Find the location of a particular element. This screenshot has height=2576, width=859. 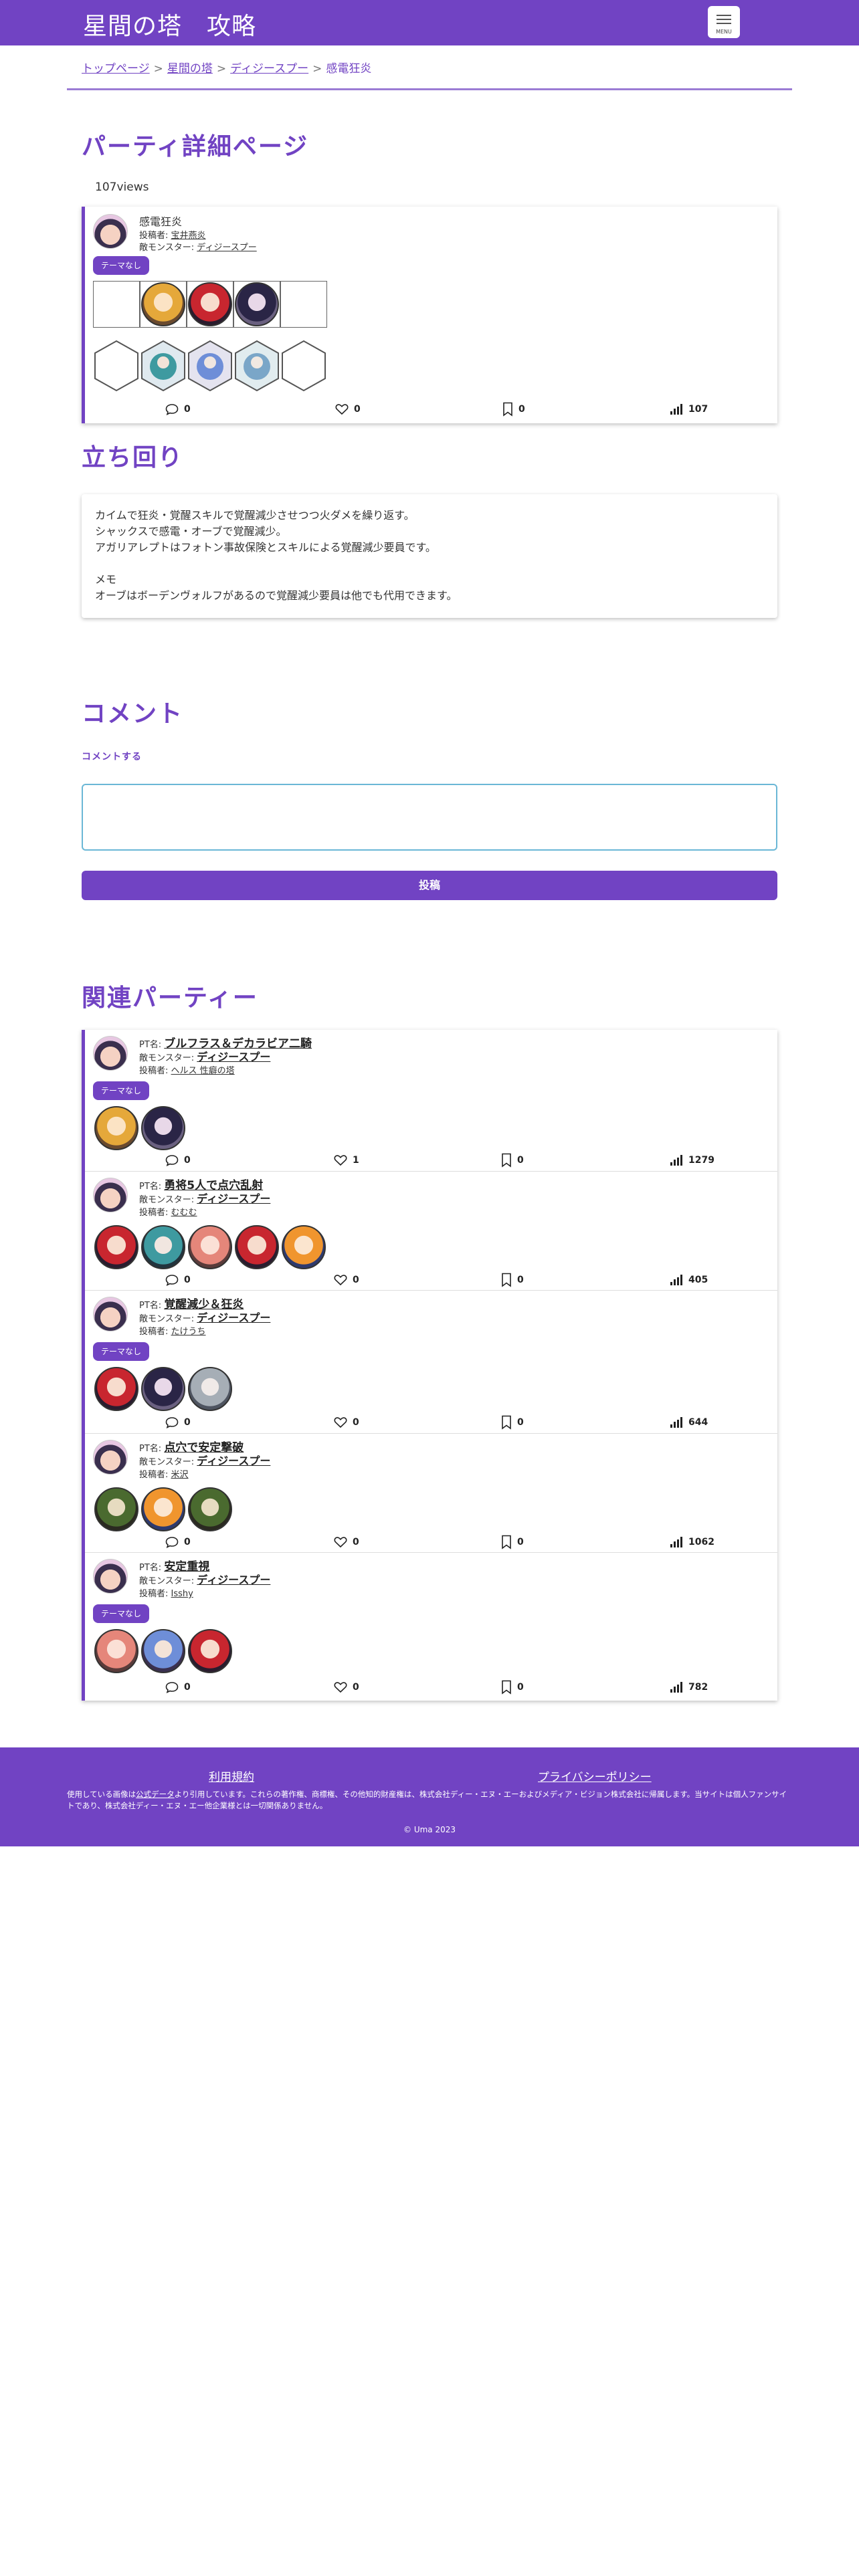

chevron-right-icon: > is located at coordinates (221, 69).